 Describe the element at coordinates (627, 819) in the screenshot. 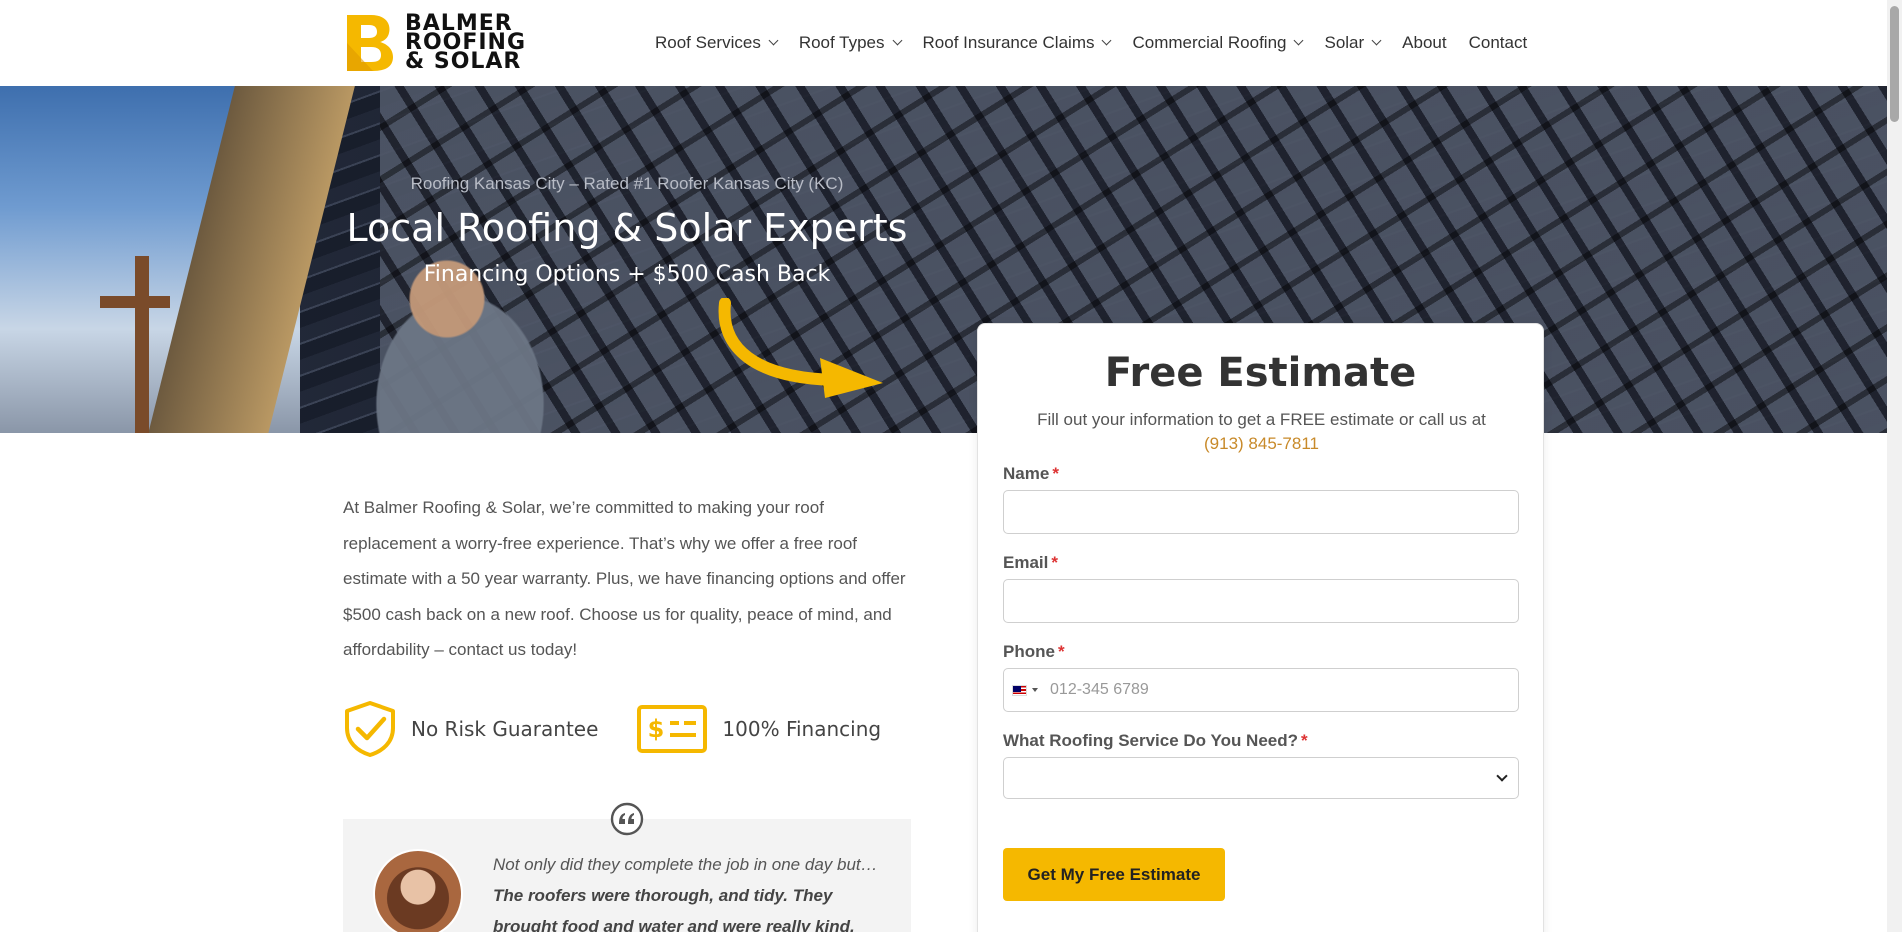

I see `quote-icon` at that location.